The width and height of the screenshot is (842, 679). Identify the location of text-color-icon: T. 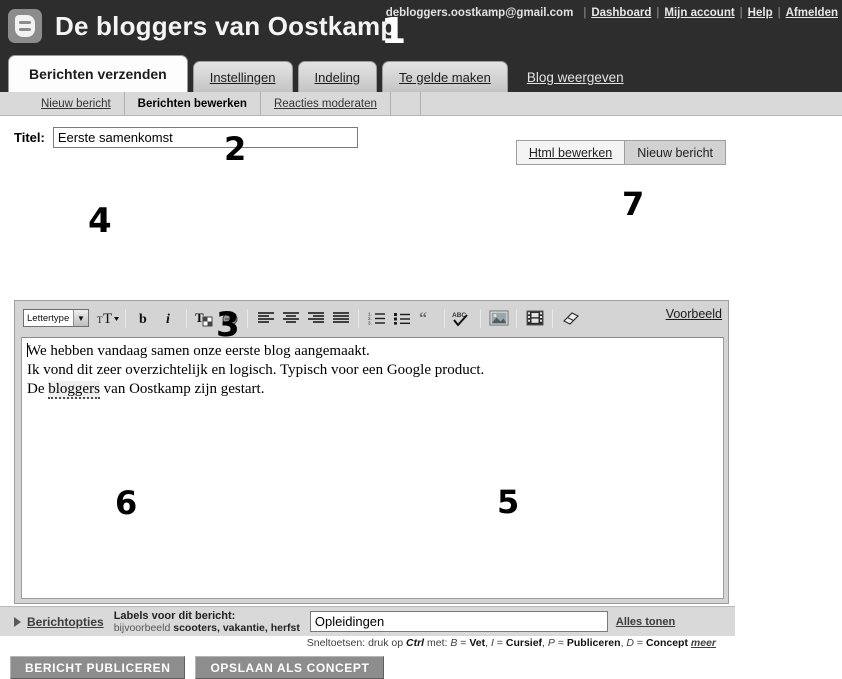
(204, 318).